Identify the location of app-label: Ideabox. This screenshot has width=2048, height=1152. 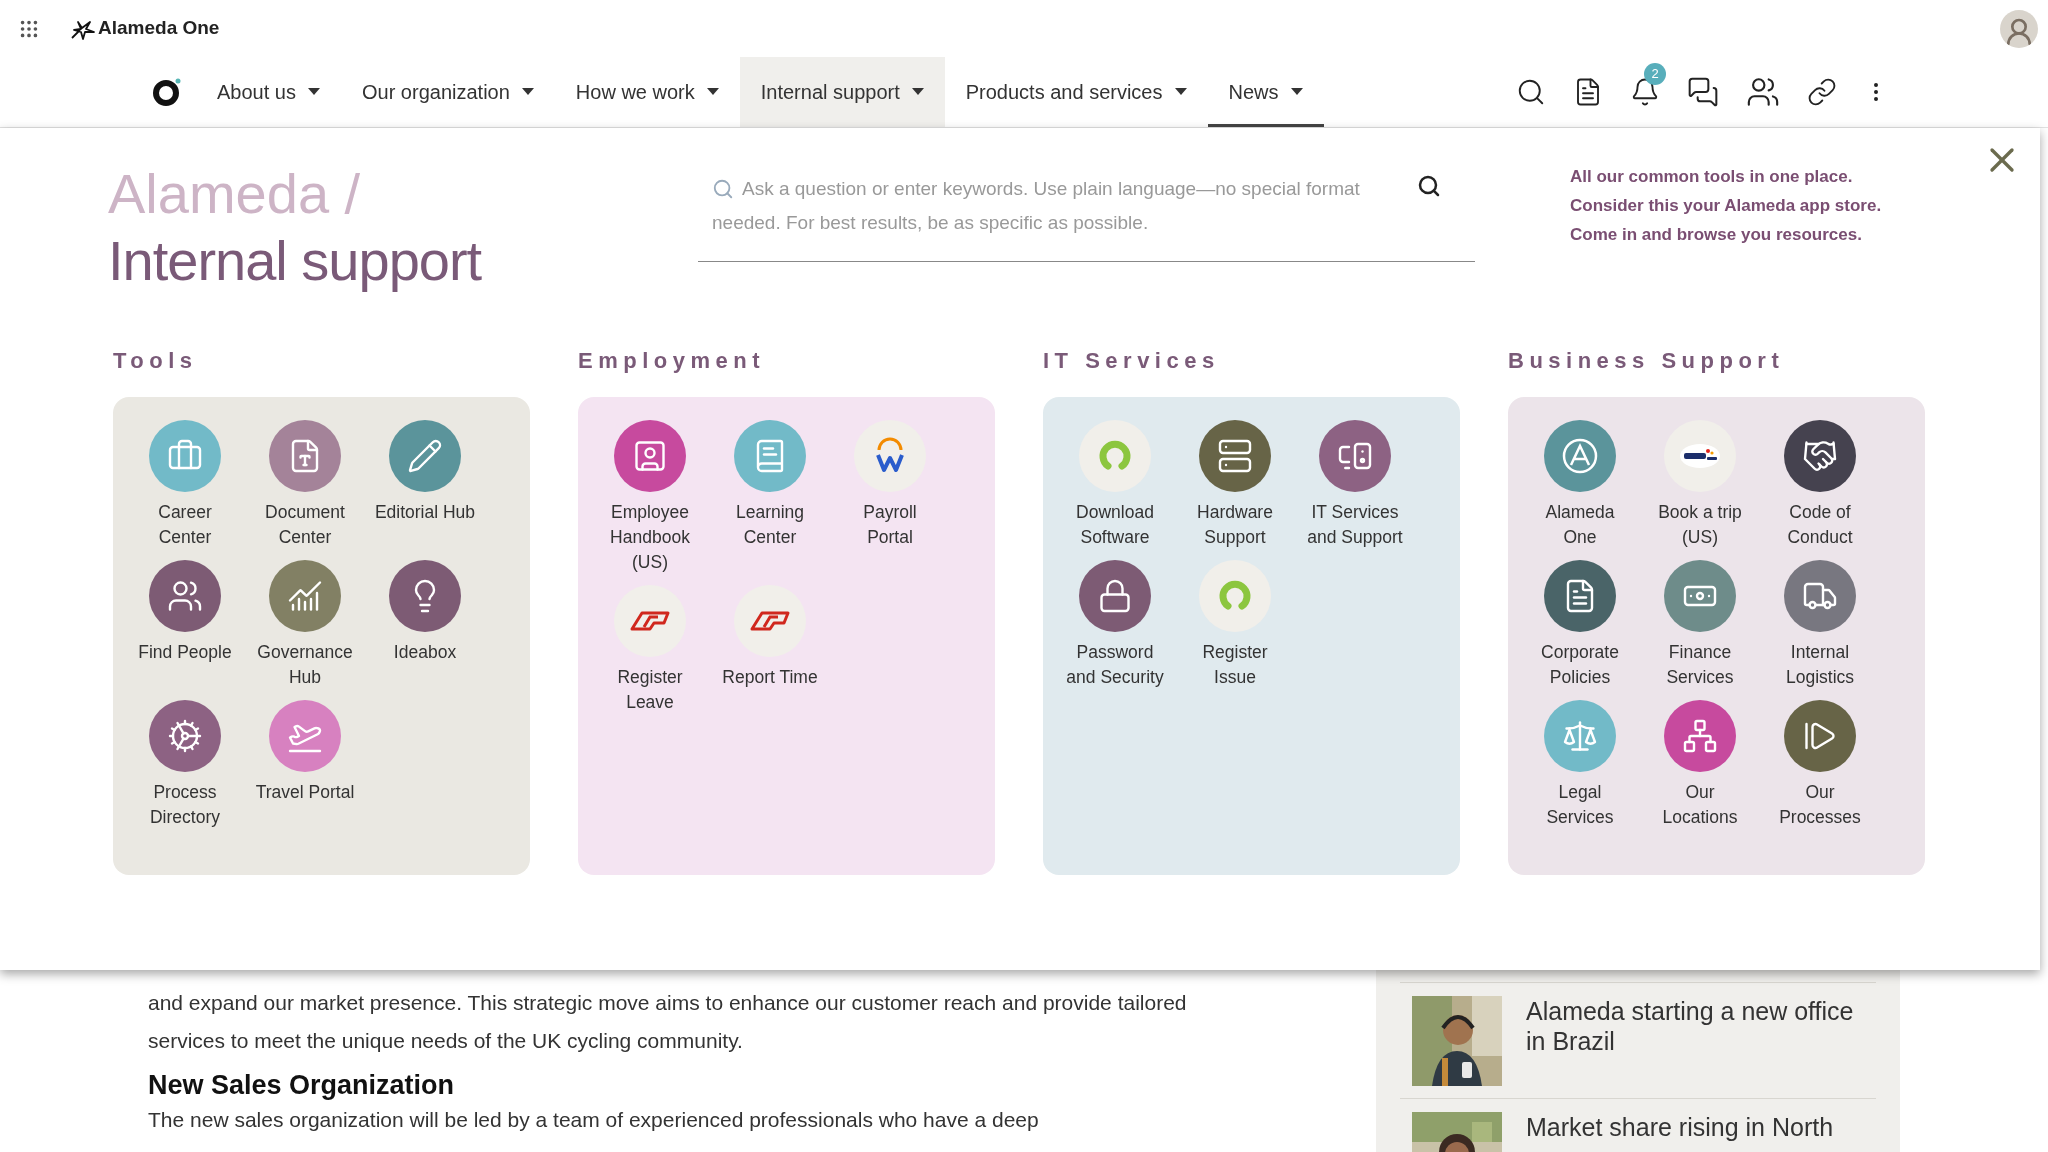
(425, 652).